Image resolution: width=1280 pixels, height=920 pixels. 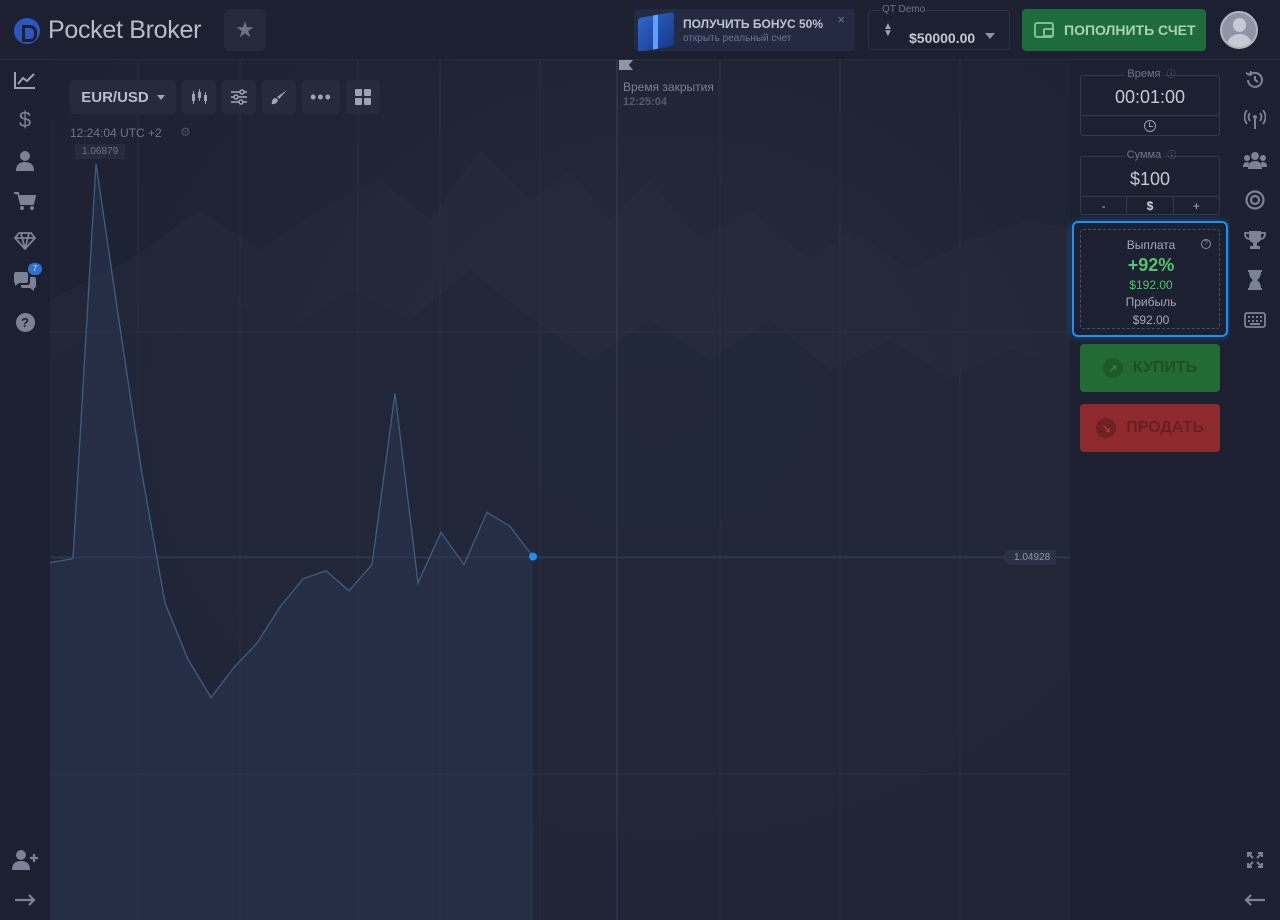 I want to click on amount-label-wrap: Сумма ⓘ, so click(x=1150, y=154).